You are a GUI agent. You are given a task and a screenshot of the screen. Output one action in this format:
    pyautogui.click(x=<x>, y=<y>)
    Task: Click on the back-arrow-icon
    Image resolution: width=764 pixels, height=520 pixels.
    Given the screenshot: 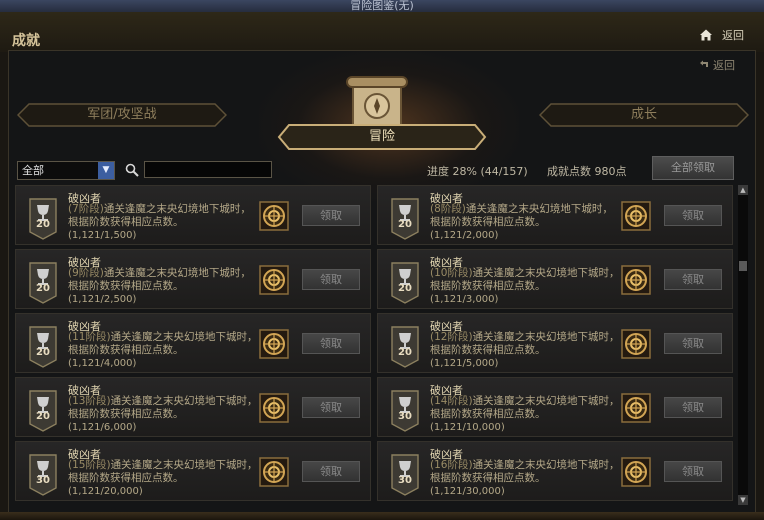 What is the action you would take?
    pyautogui.click(x=703, y=63)
    